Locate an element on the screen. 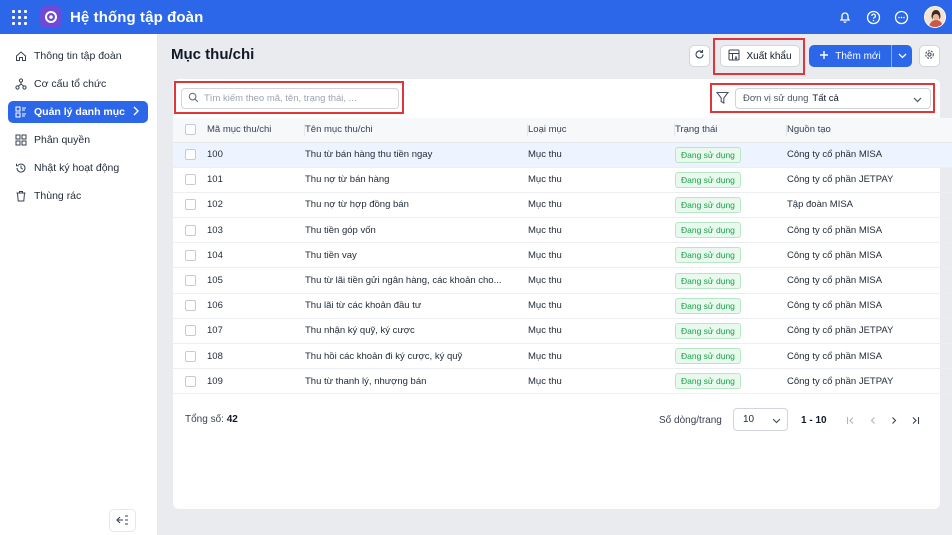 Image resolution: width=952 pixels, height=535 pixels. select-all-checkbox is located at coordinates (190, 130).